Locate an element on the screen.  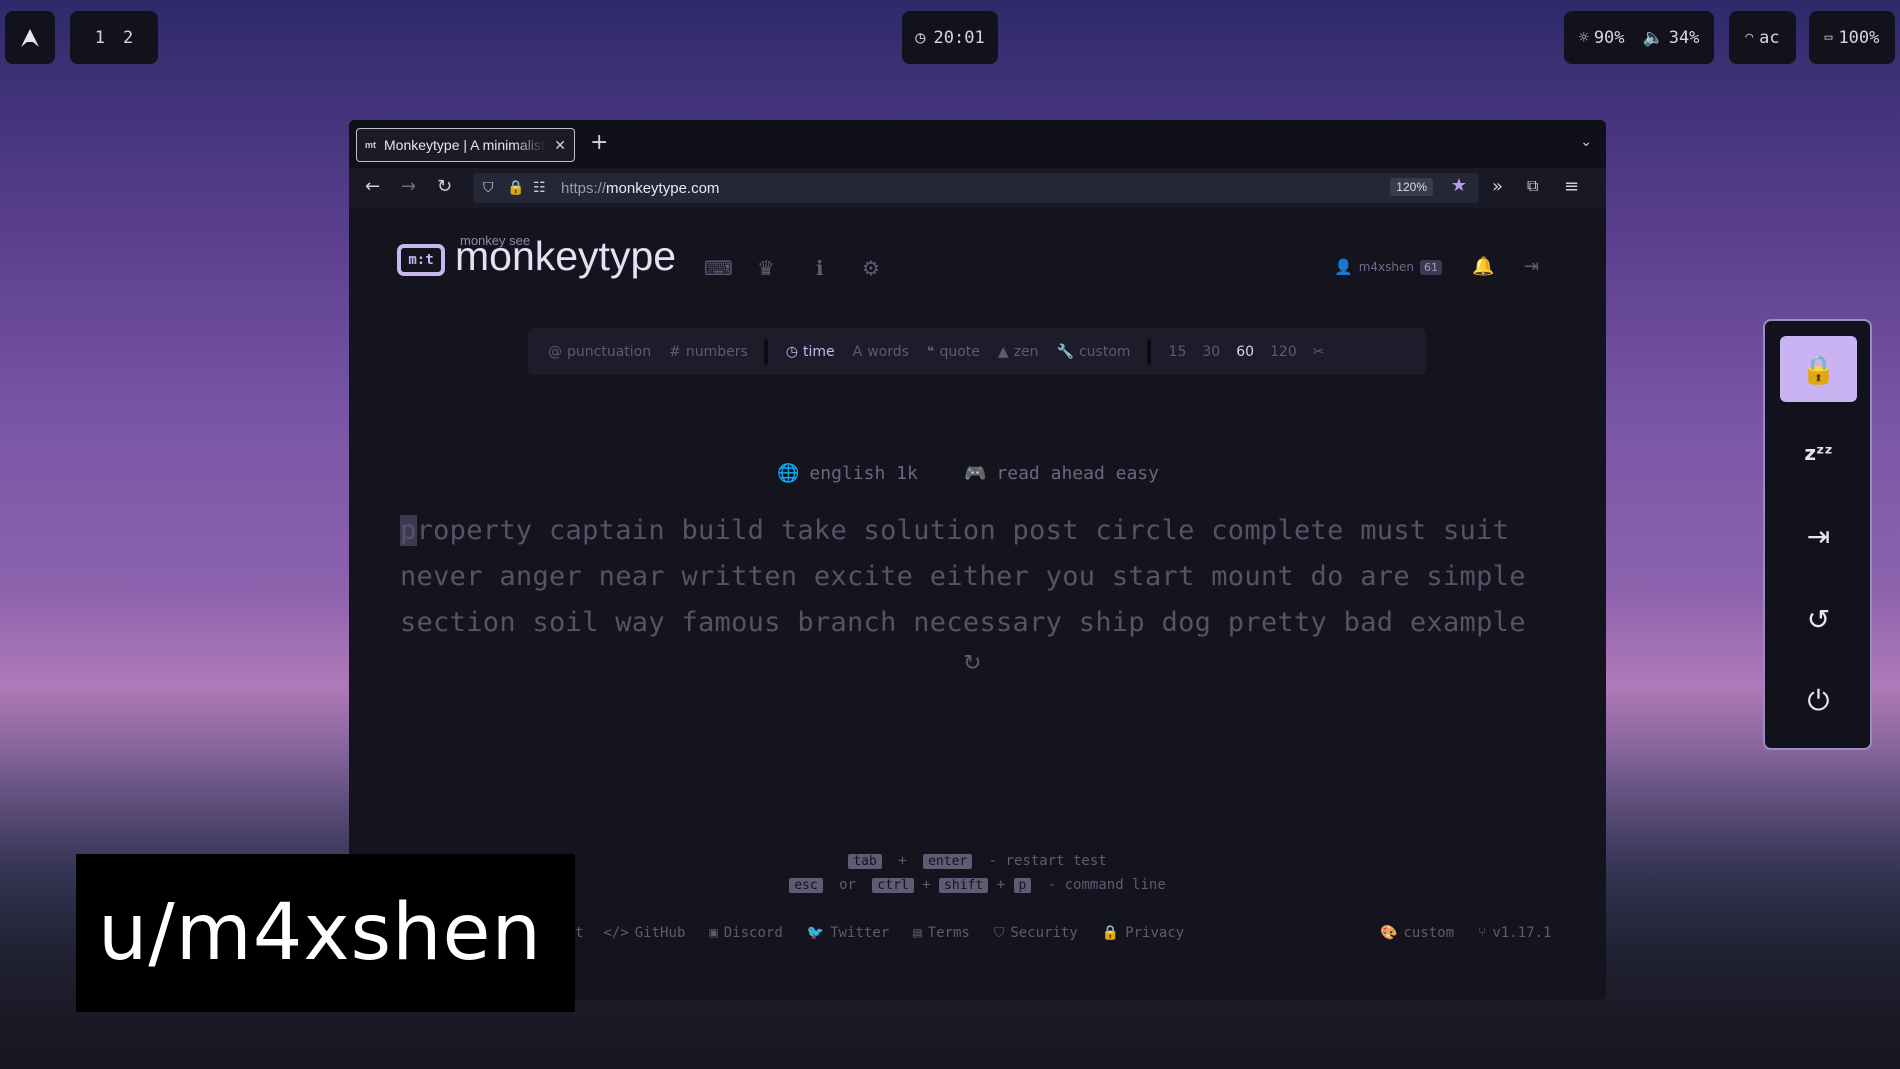
footer-terms: Terms is located at coordinates (949, 933).